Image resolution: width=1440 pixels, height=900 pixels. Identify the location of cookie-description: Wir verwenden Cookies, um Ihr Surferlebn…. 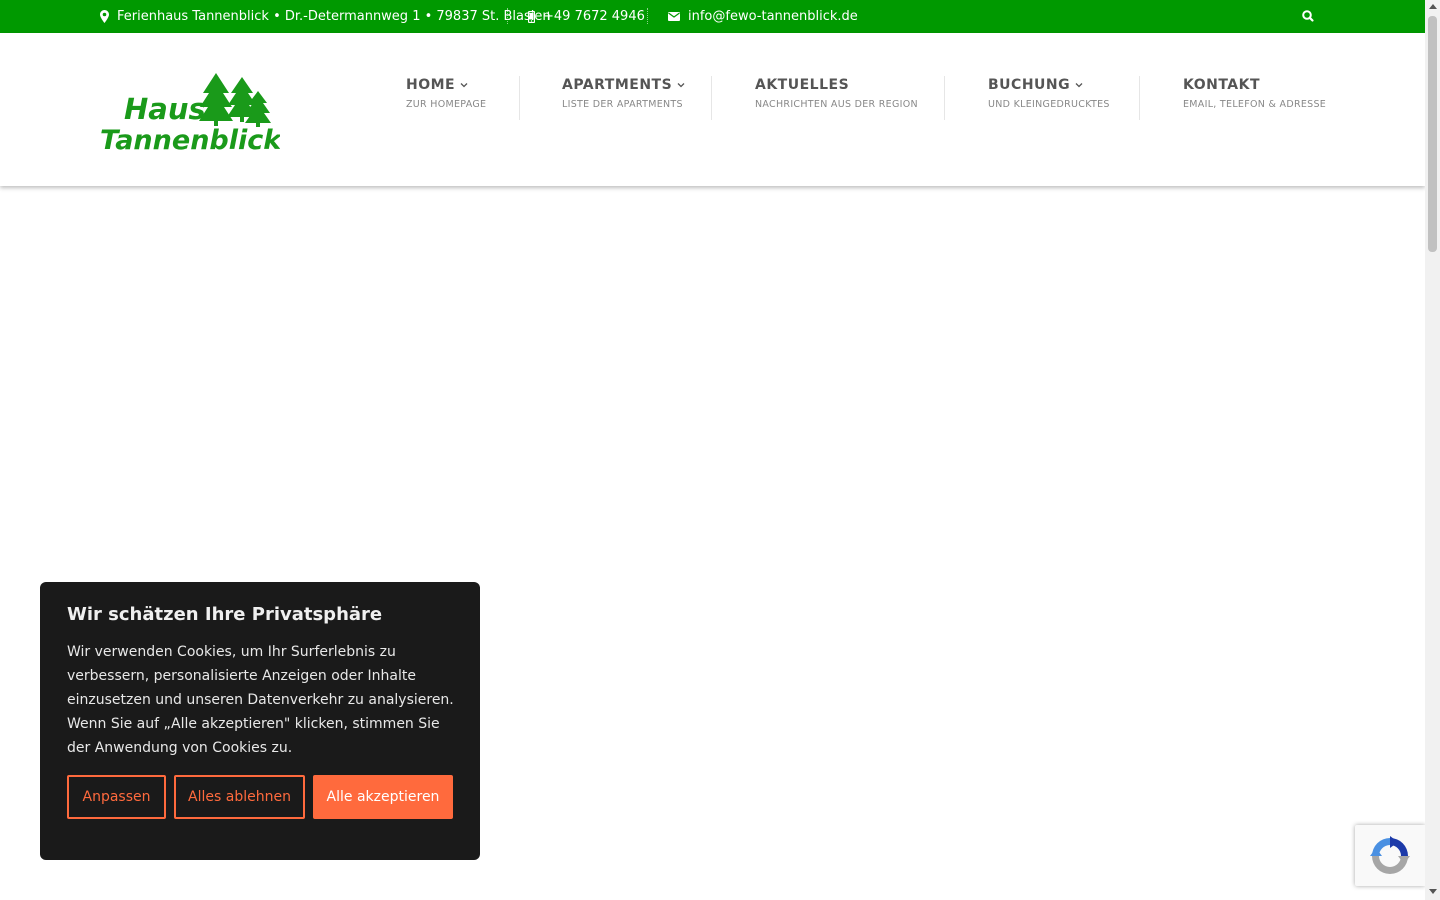
(260, 700).